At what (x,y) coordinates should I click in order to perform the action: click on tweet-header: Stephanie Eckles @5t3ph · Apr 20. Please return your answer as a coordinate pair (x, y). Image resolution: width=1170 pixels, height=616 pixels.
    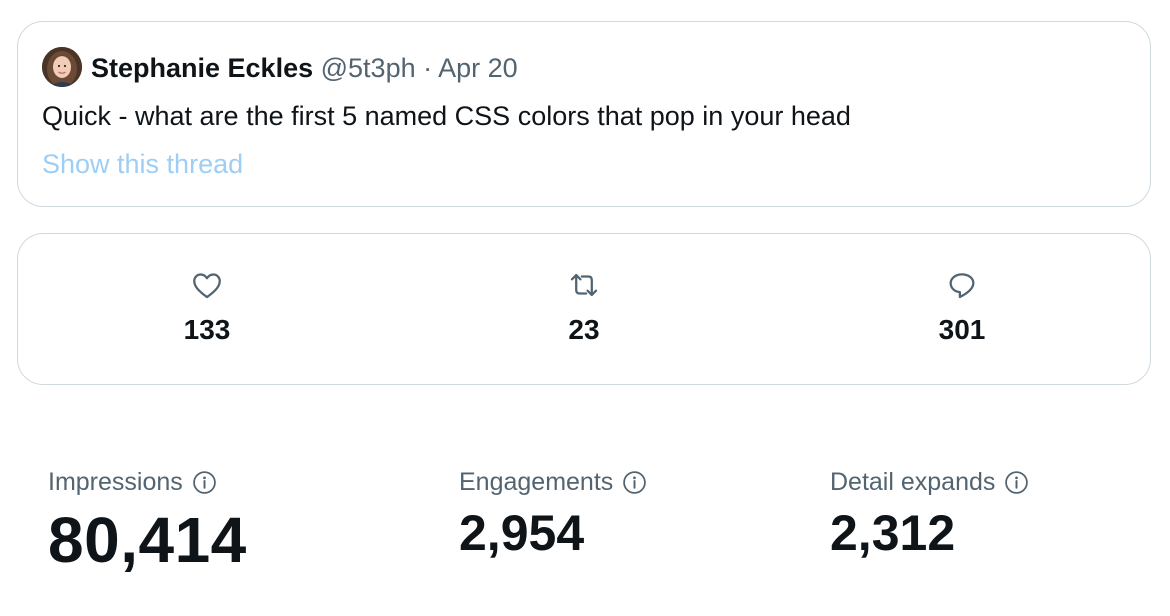
    Looking at the image, I should click on (304, 68).